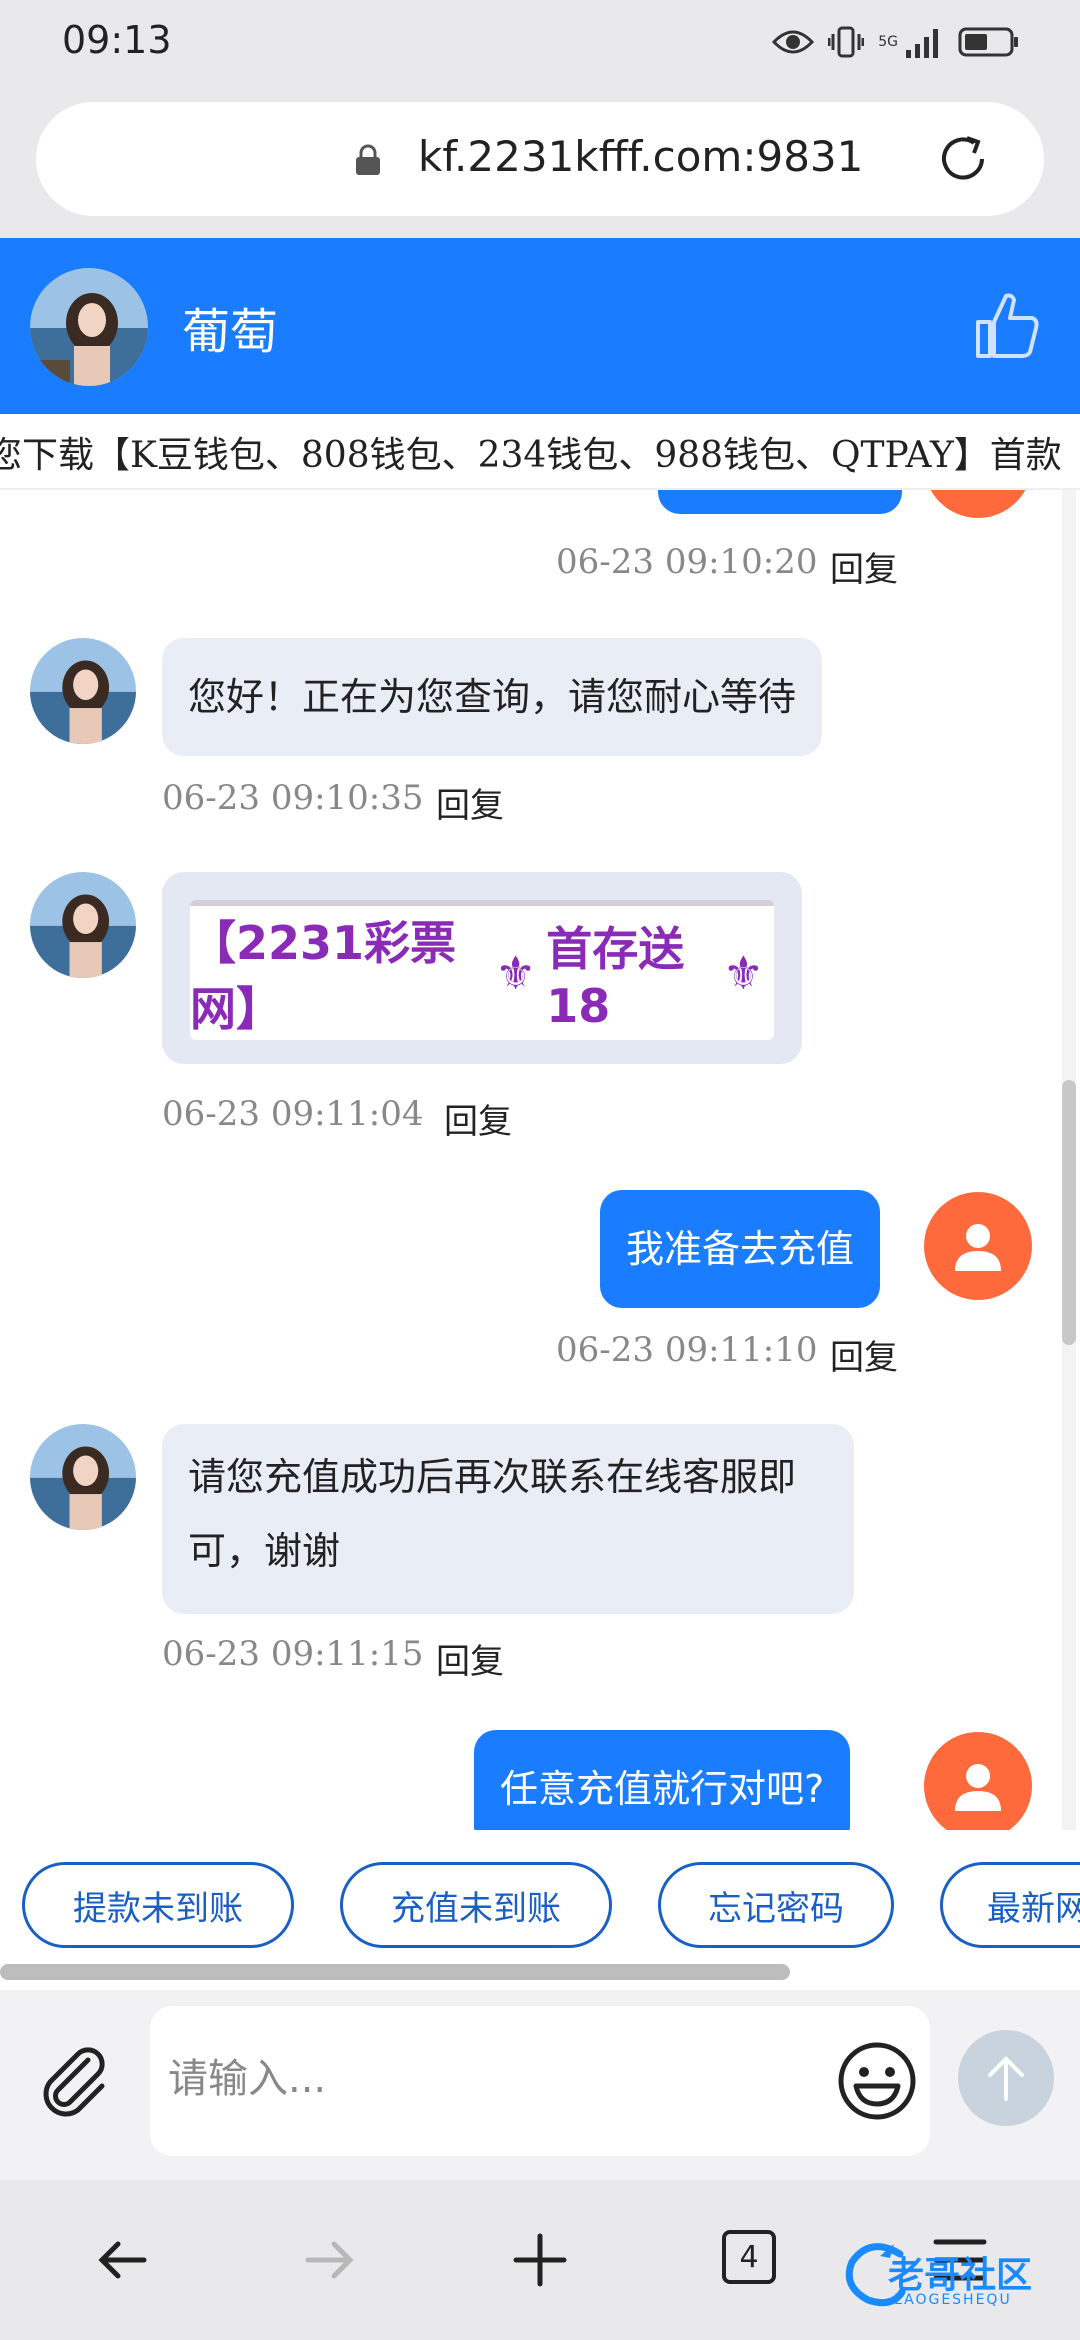 This screenshot has height=2340, width=1080. Describe the element at coordinates (478, 2079) in the screenshot. I see `message-input` at that location.